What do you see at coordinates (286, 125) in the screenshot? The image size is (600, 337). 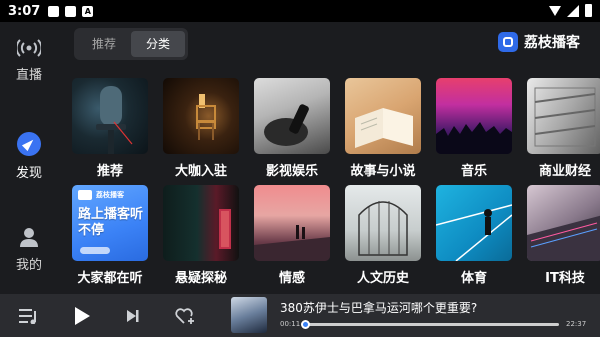 I see `remote-hand-image` at bounding box center [286, 125].